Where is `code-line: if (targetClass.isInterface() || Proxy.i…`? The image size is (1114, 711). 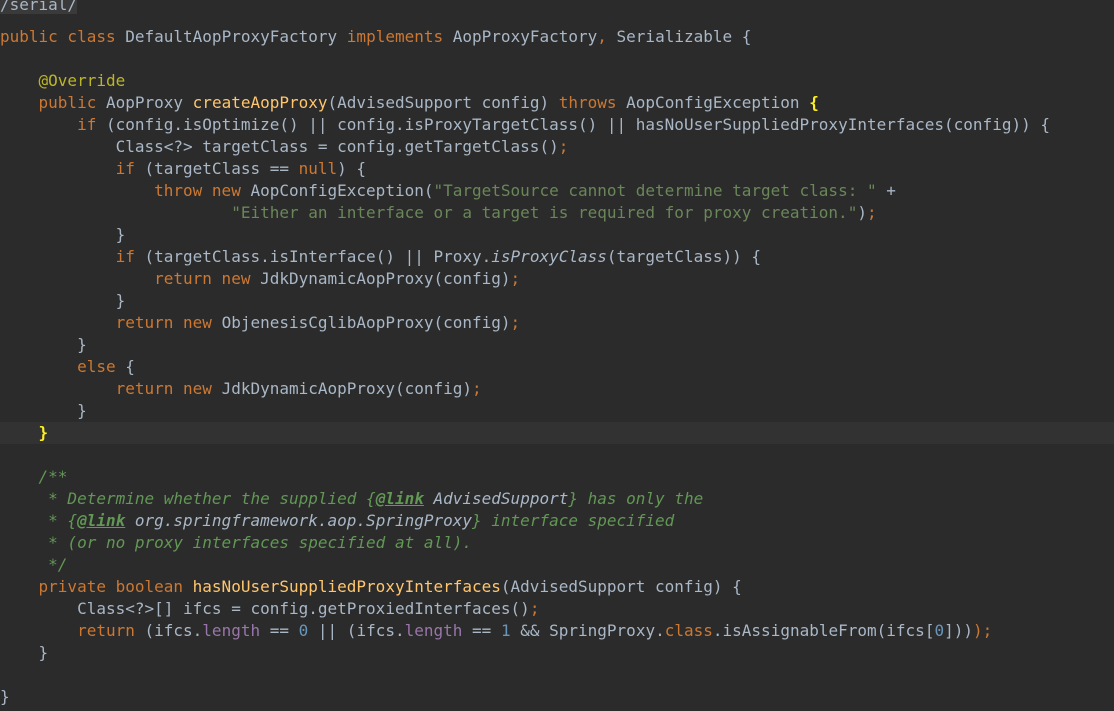
code-line: if (targetClass.isInterface() || Proxy.i… is located at coordinates (557, 257).